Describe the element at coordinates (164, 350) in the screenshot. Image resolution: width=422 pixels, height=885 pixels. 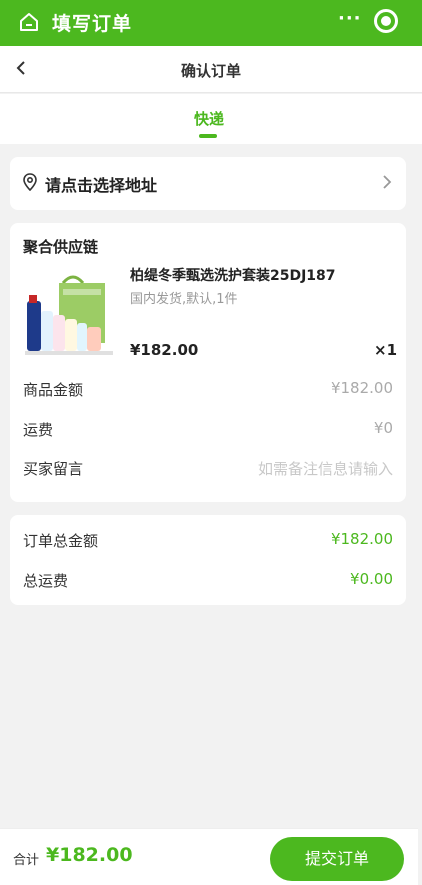
I see `product-price: ¥182.00` at that location.